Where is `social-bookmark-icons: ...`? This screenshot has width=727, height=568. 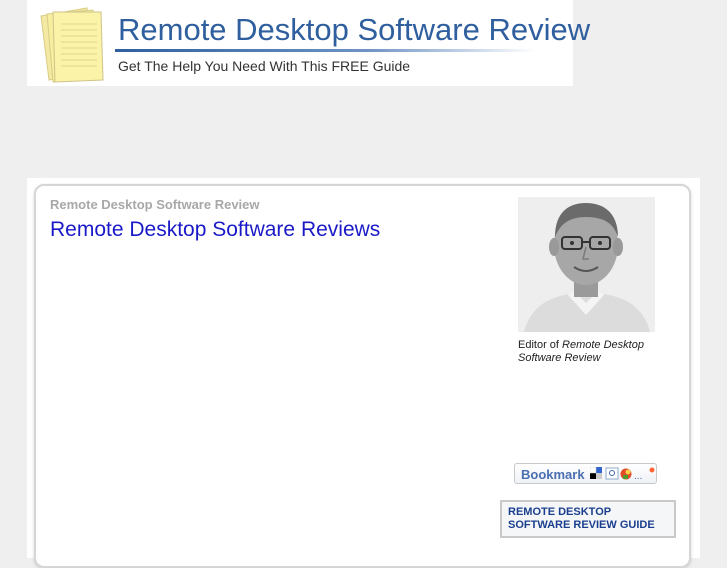 social-bookmark-icons: ... is located at coordinates (622, 474).